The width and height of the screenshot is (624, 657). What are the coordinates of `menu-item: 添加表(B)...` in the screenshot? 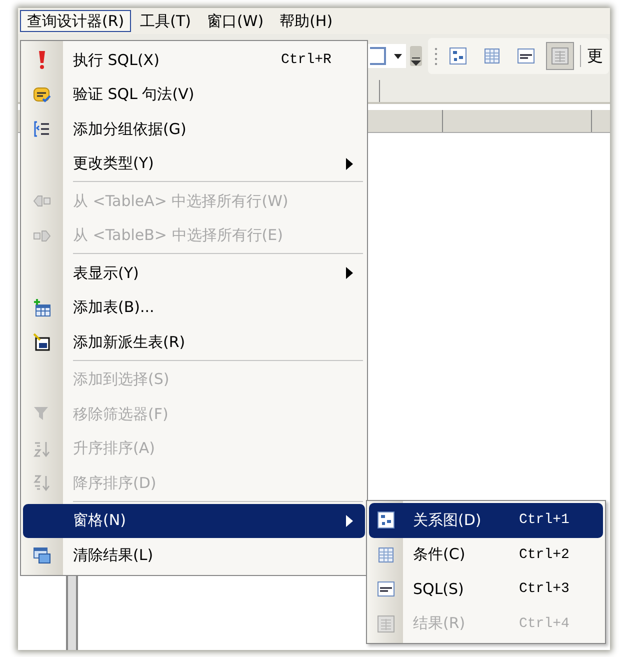 It's located at (194, 307).